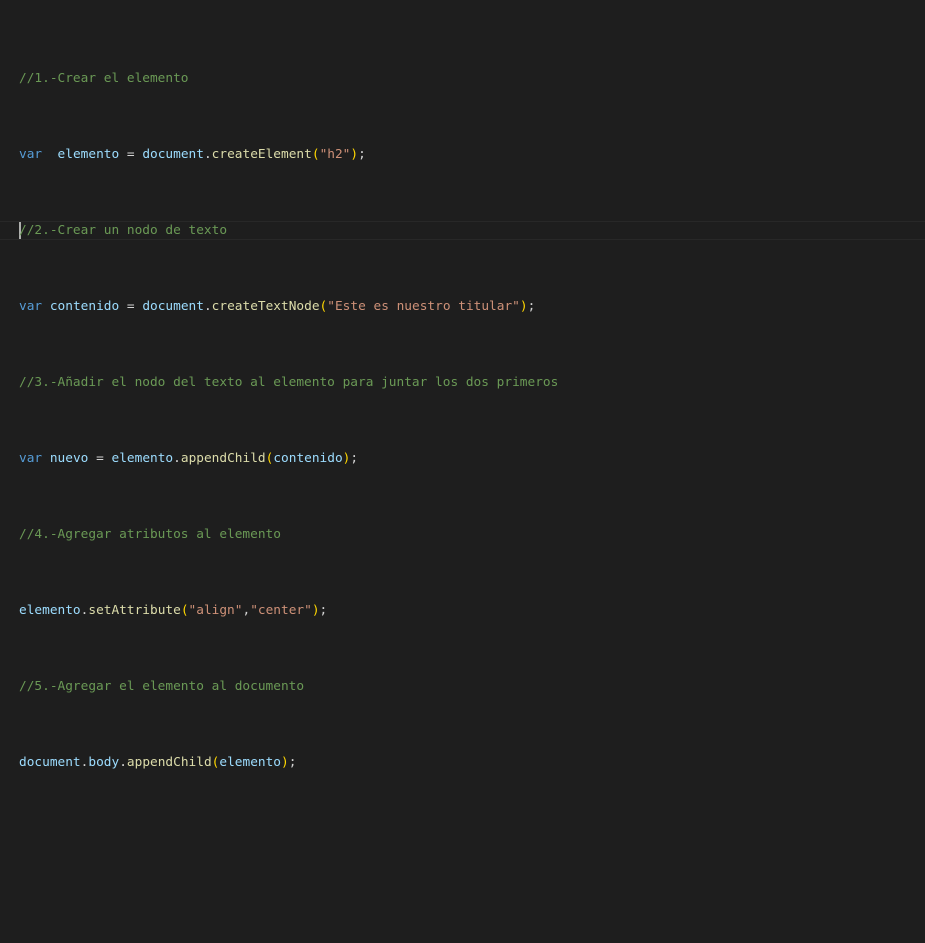 The image size is (925, 943). I want to click on comment: //1.-Crear el elemento, so click(104, 78).